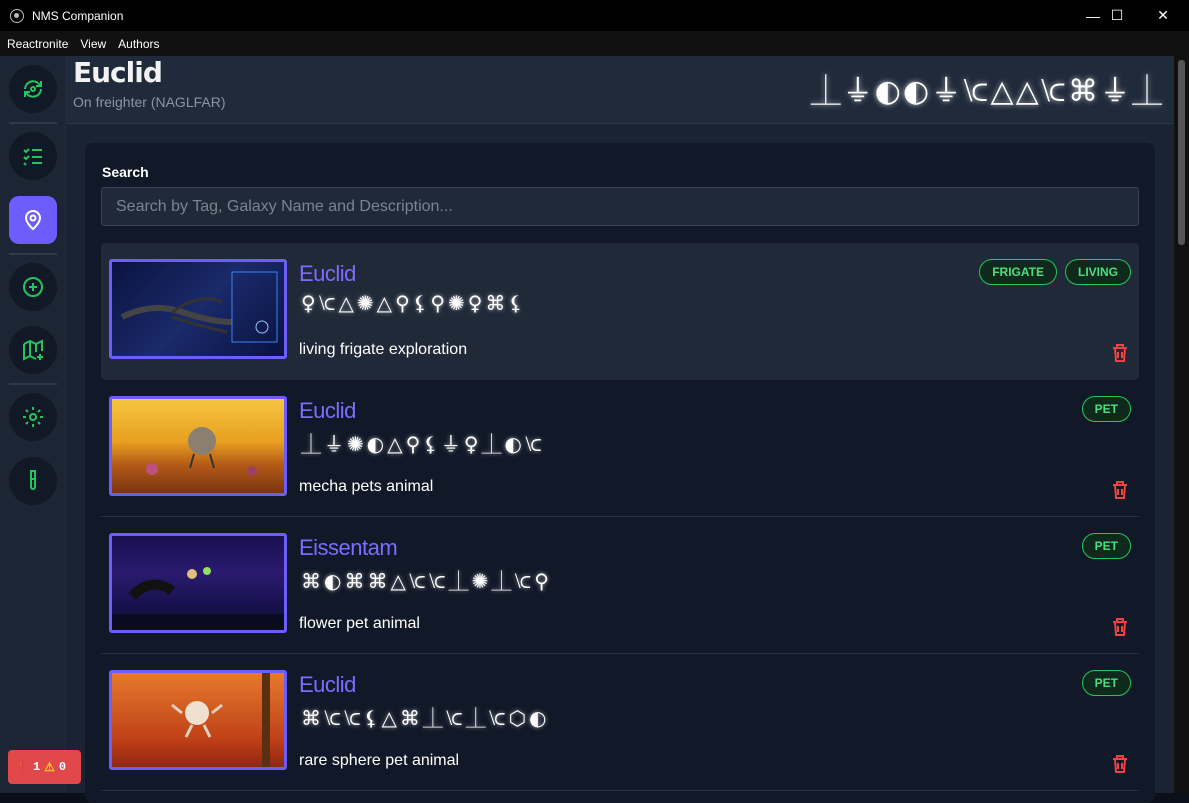 The image size is (1189, 803). I want to click on add-circle-icon, so click(33, 287).